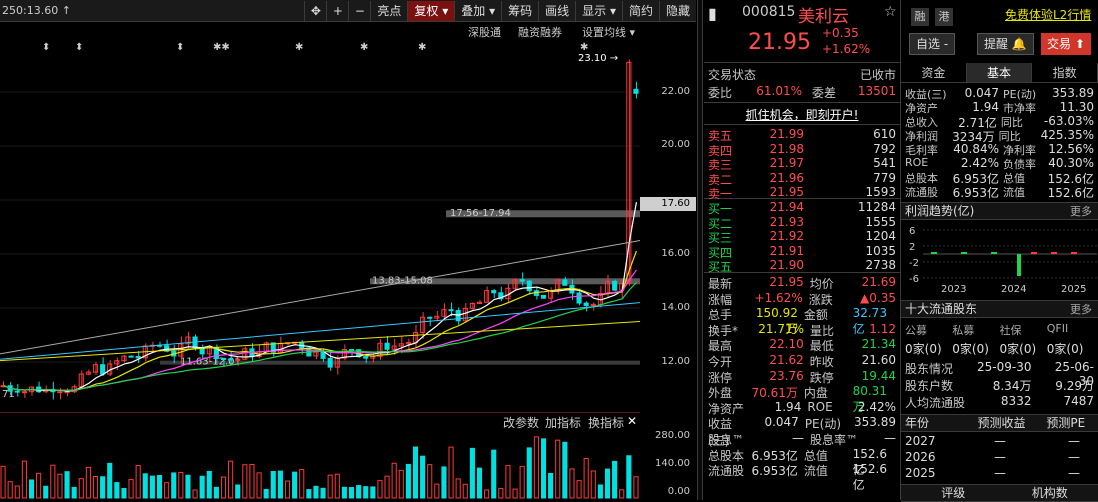 This screenshot has height=502, width=1098. What do you see at coordinates (388, 11) in the screenshot?
I see `candle-type-button: 亮点` at bounding box center [388, 11].